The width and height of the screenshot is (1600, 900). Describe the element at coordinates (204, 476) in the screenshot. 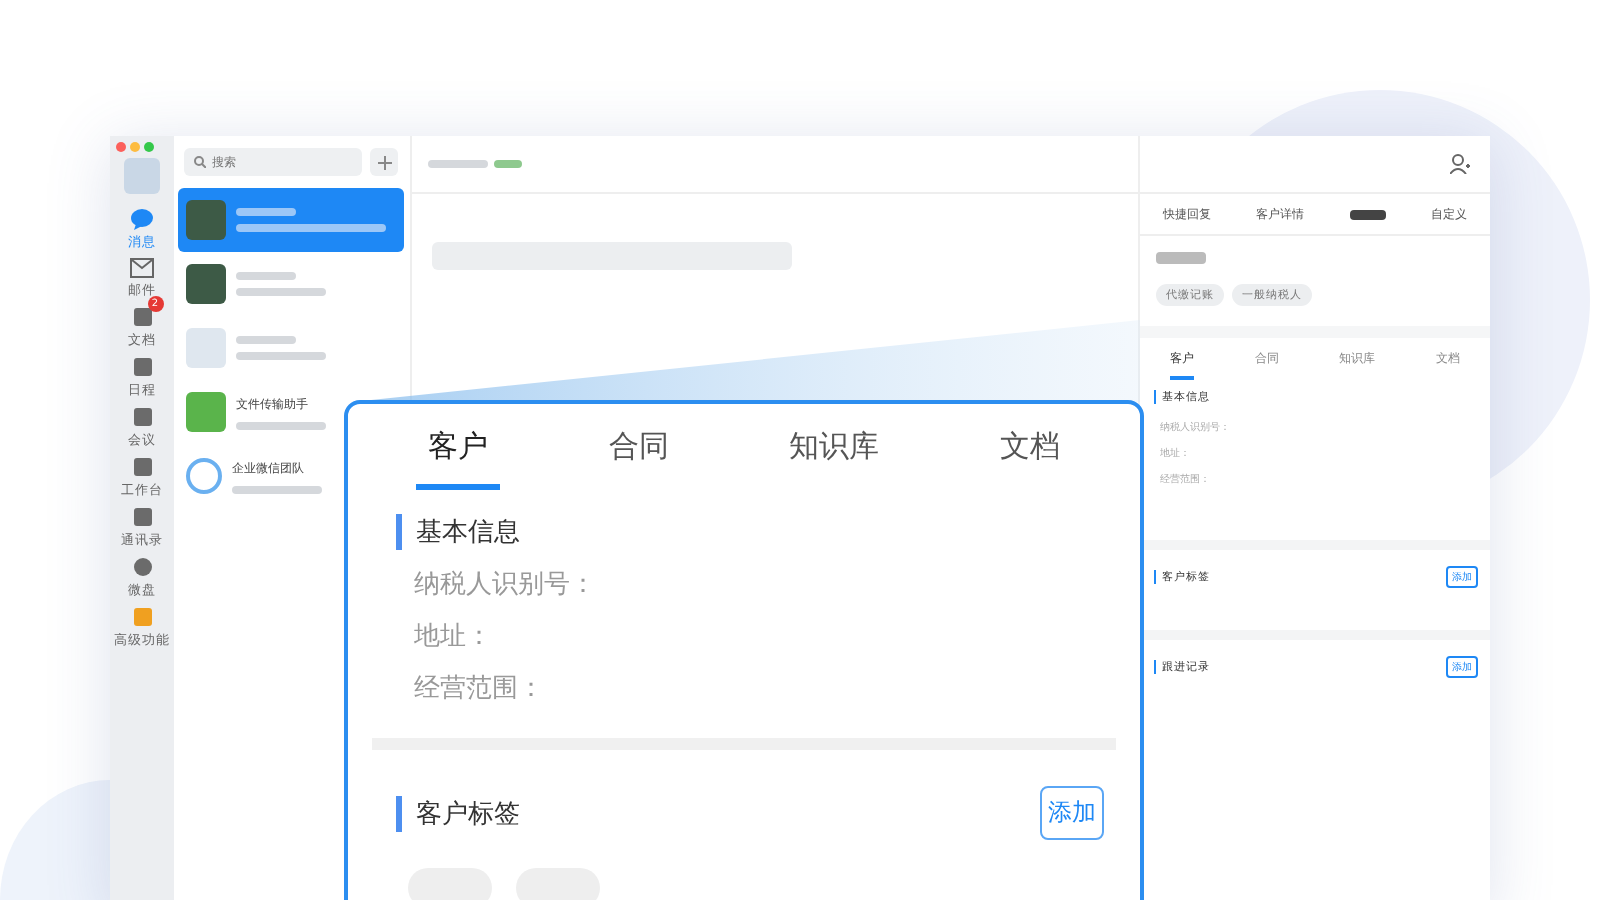

I see `chat-logo-icon` at that location.